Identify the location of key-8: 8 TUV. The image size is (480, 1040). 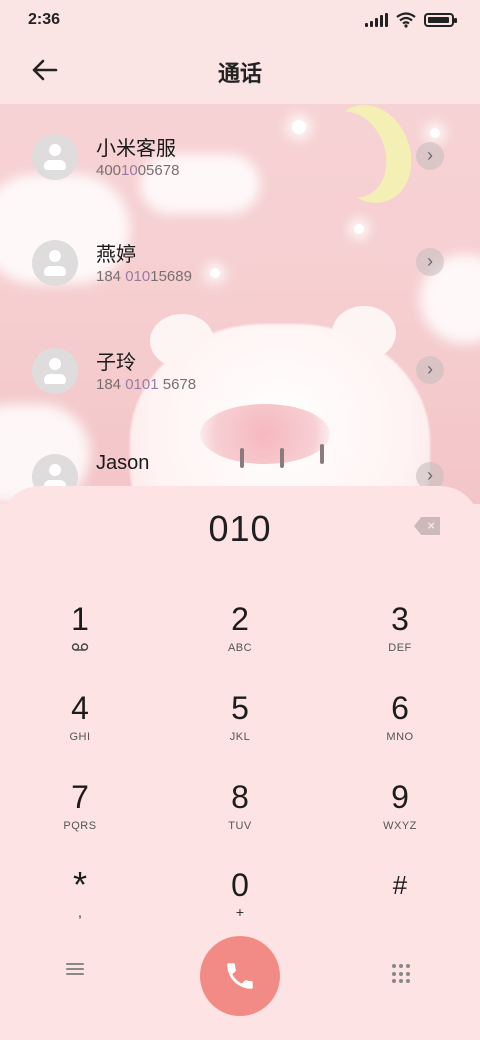
(240, 812).